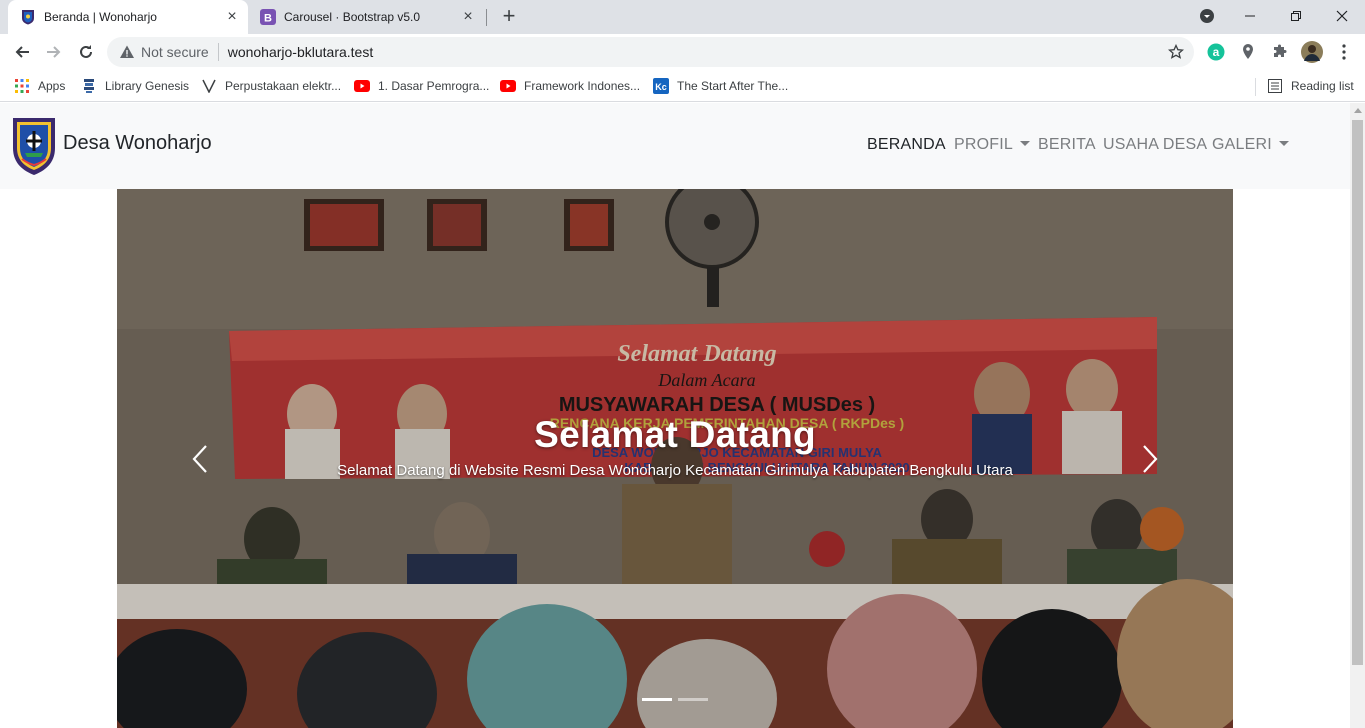 This screenshot has width=1365, height=728. I want to click on tab-search-icon, so click(1207, 16).